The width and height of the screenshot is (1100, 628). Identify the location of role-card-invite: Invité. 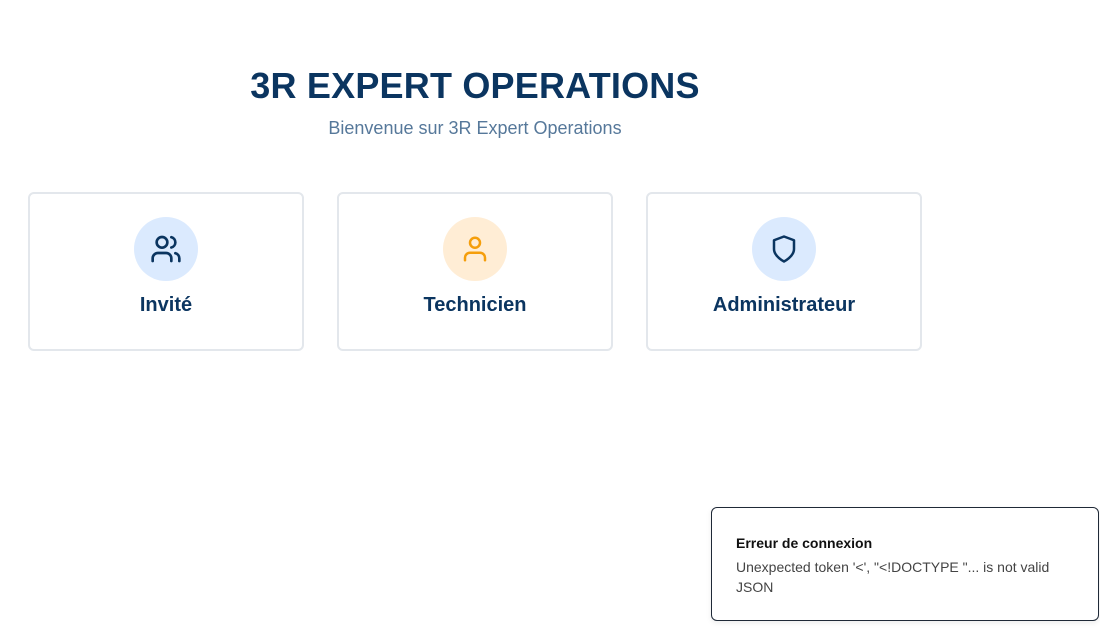
(166, 271).